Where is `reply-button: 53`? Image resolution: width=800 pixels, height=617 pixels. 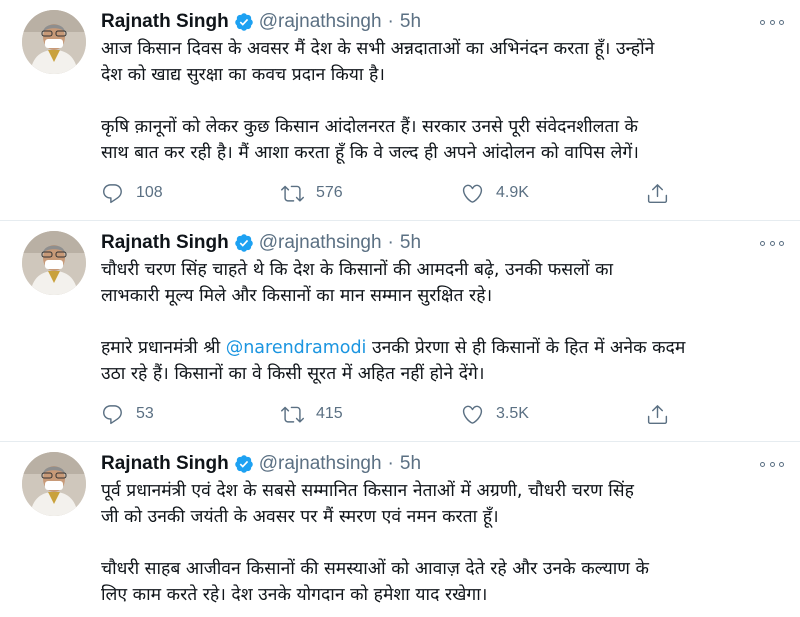 reply-button: 53 is located at coordinates (127, 414).